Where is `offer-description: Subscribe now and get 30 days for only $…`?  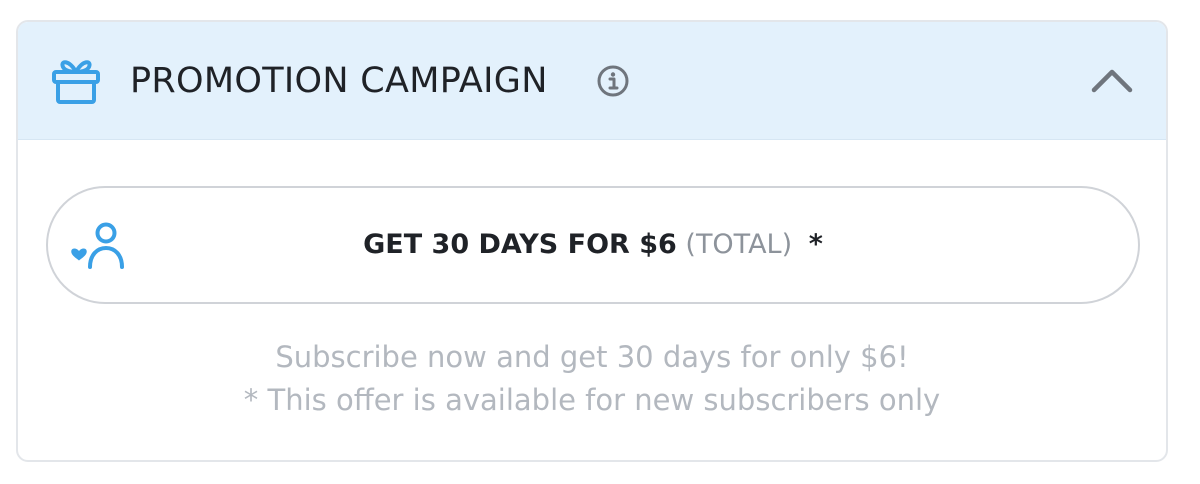 offer-description: Subscribe now and get 30 days for only $… is located at coordinates (592, 357).